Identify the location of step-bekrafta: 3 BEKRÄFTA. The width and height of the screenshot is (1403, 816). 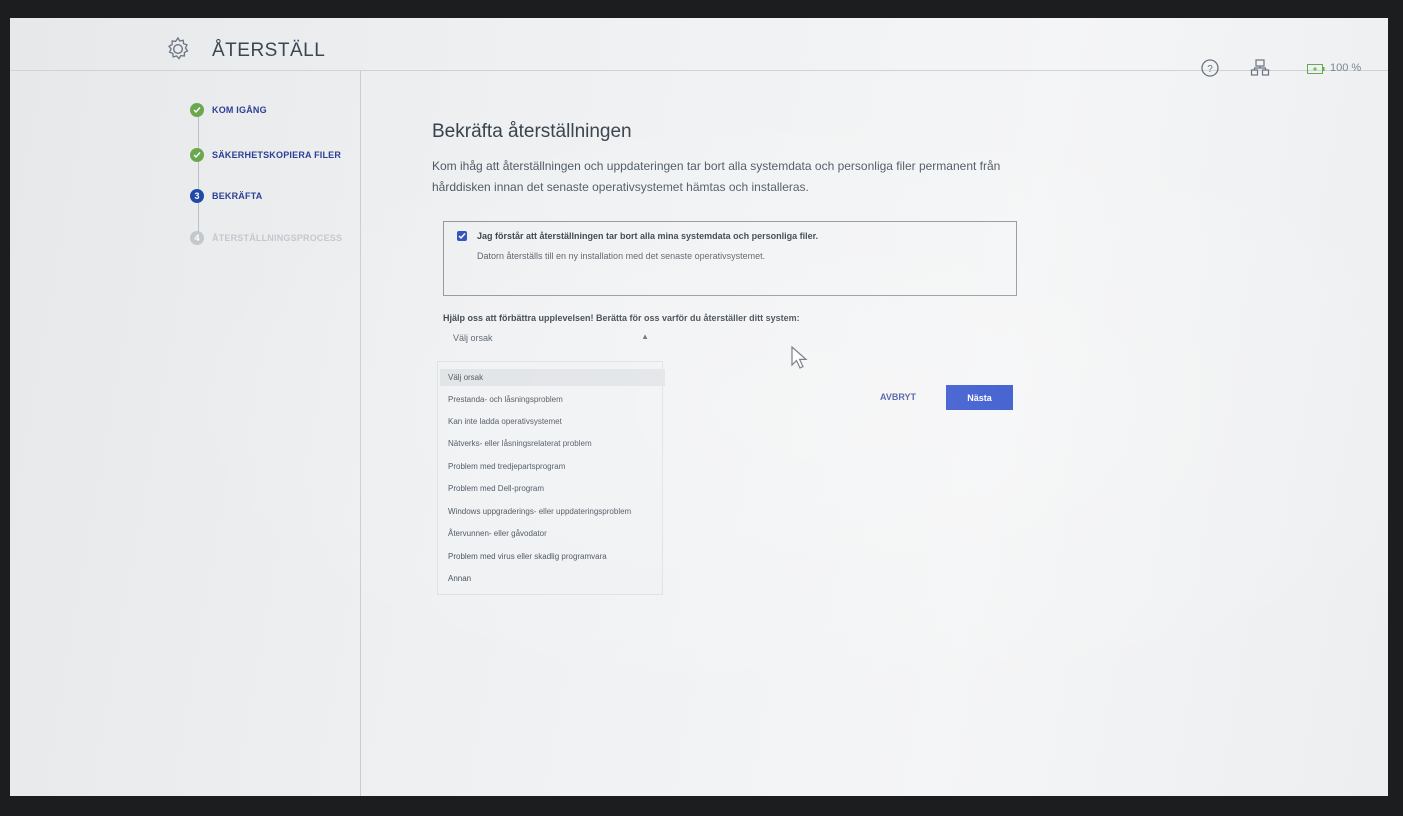
(226, 196).